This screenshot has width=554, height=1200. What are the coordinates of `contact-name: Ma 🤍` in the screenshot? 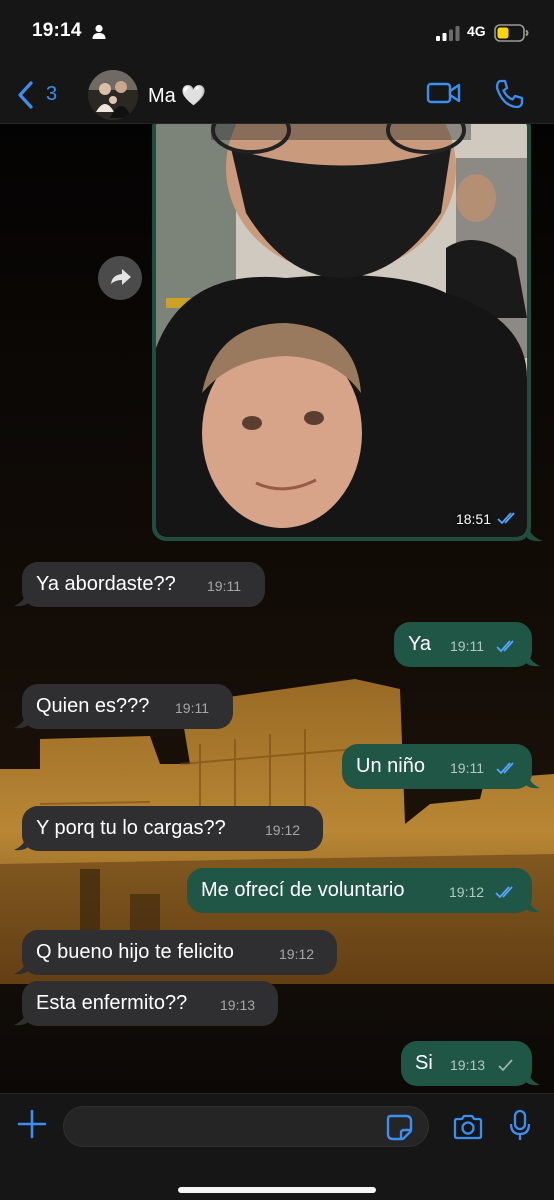 It's located at (177, 95).